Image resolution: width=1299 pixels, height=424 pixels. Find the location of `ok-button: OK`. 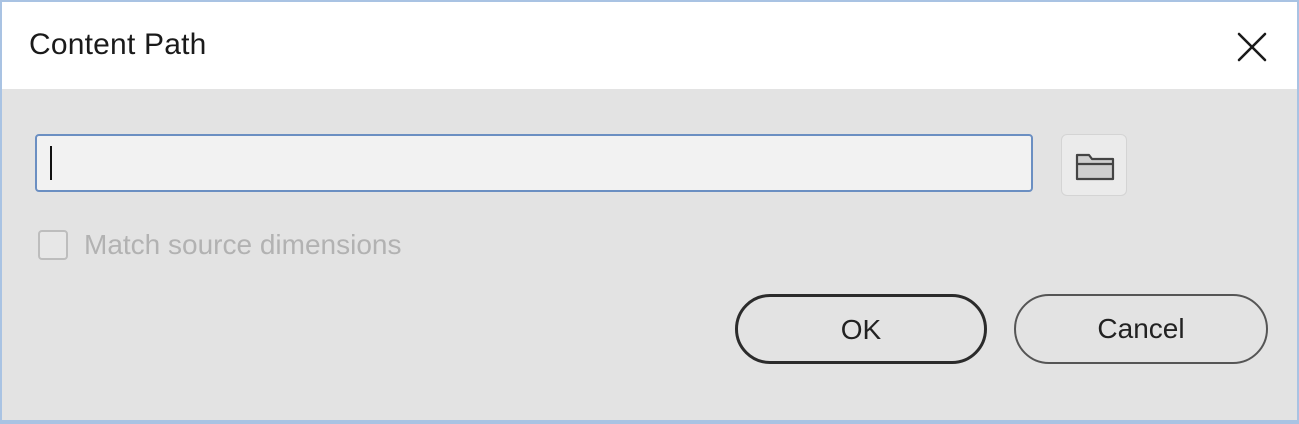

ok-button: OK is located at coordinates (861, 329).